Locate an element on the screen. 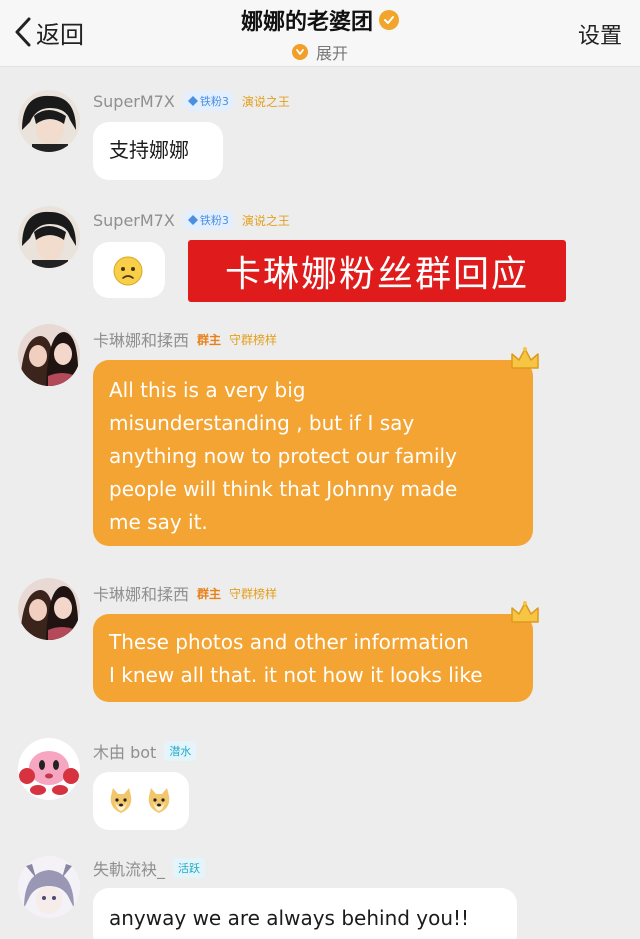 This screenshot has width=640, height=939. sender-name: 木由 bot is located at coordinates (124, 751).